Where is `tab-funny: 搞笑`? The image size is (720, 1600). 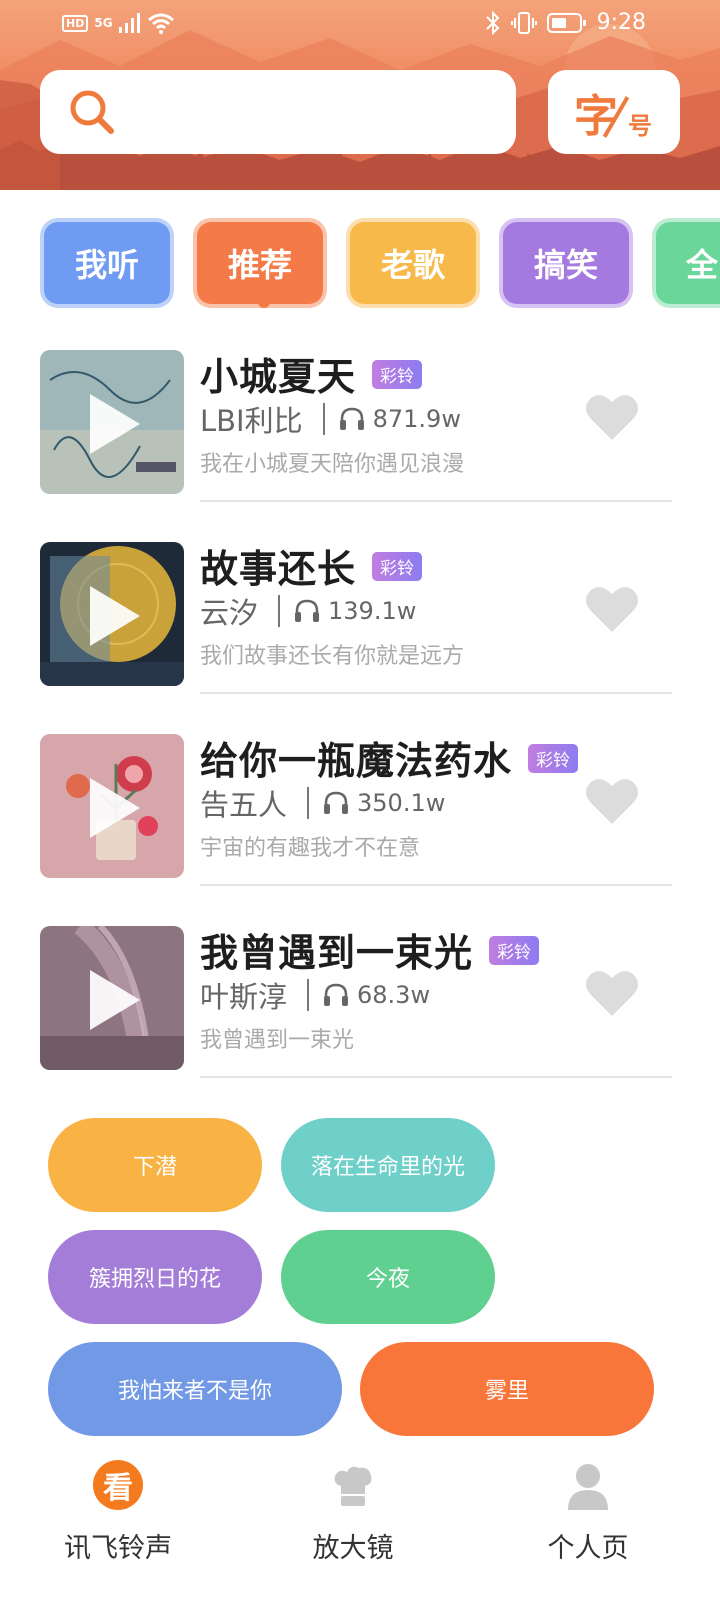 tab-funny: 搞笑 is located at coordinates (566, 263).